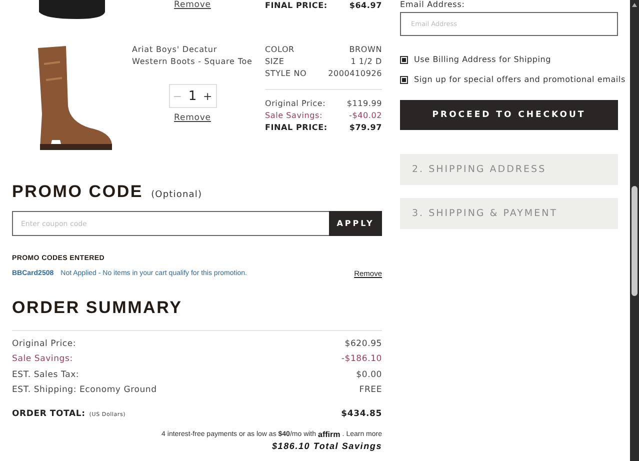 The width and height of the screenshot is (639, 461). I want to click on attribute-label: COLOR, so click(279, 50).